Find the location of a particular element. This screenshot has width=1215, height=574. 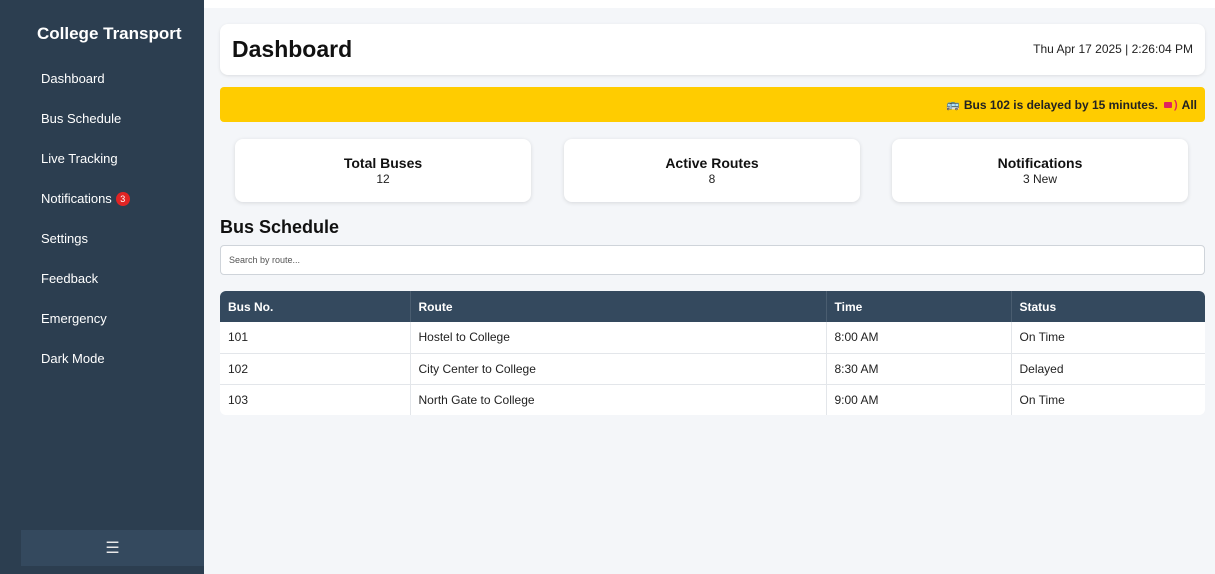

sidebar-item-settings: Settings is located at coordinates (102, 238).